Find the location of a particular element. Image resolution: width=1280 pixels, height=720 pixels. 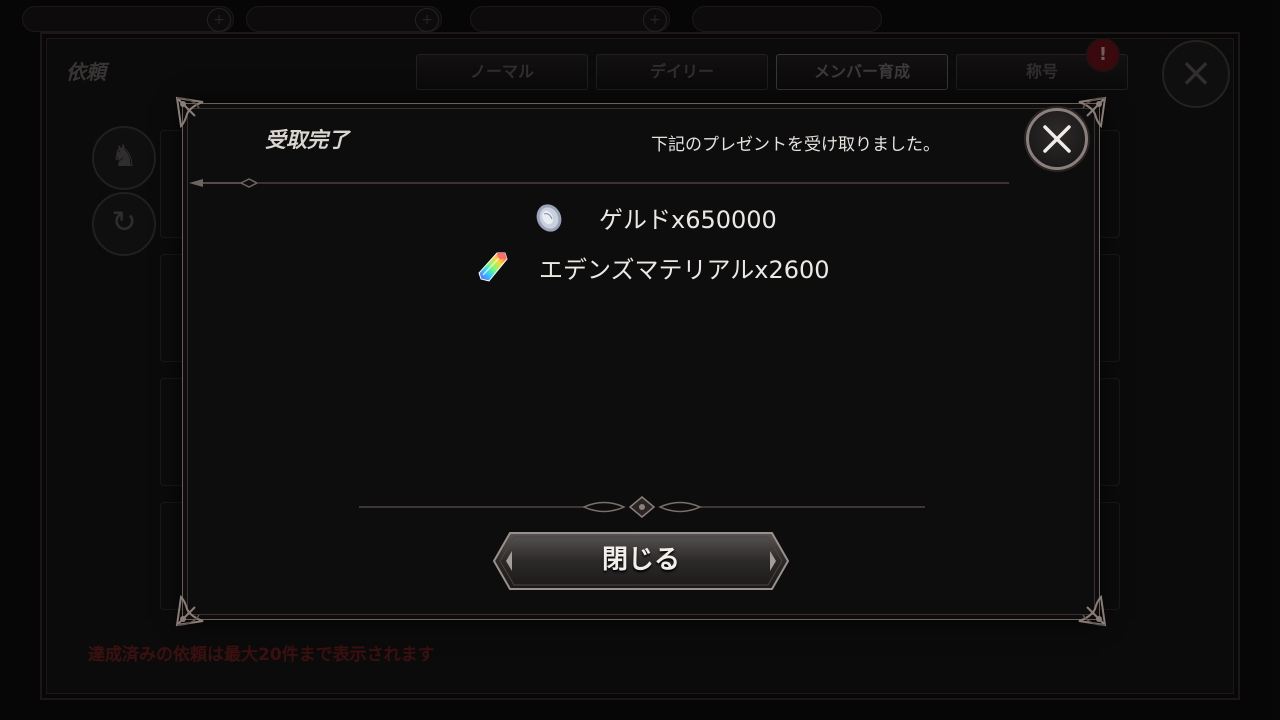

title-divider is located at coordinates (599, 183).